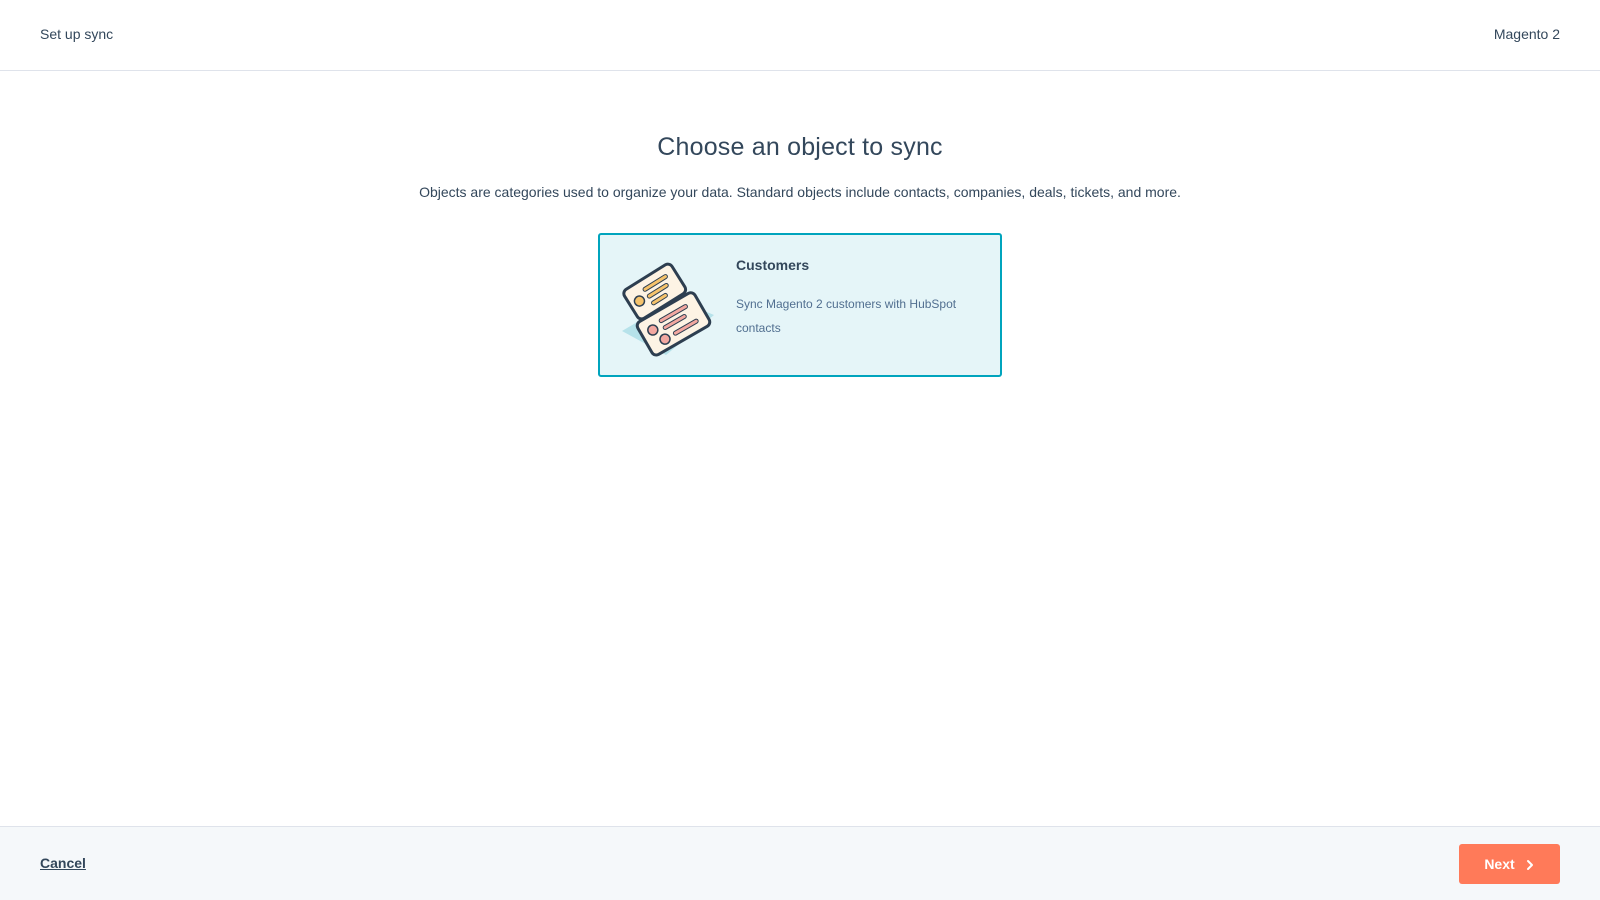 This screenshot has width=1600, height=900. What do you see at coordinates (668, 305) in the screenshot?
I see `contact-cards-illustration-icon` at bounding box center [668, 305].